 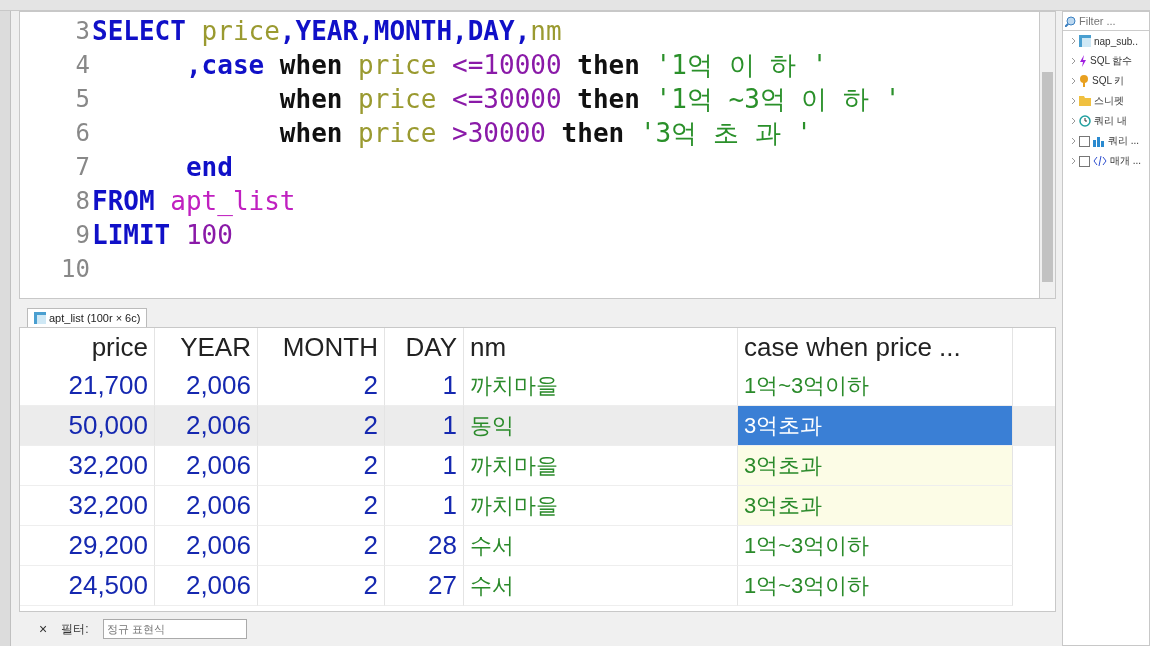 I want to click on code-line: when price >30000 then '3억 초 과 ', so click(x=545, y=133).